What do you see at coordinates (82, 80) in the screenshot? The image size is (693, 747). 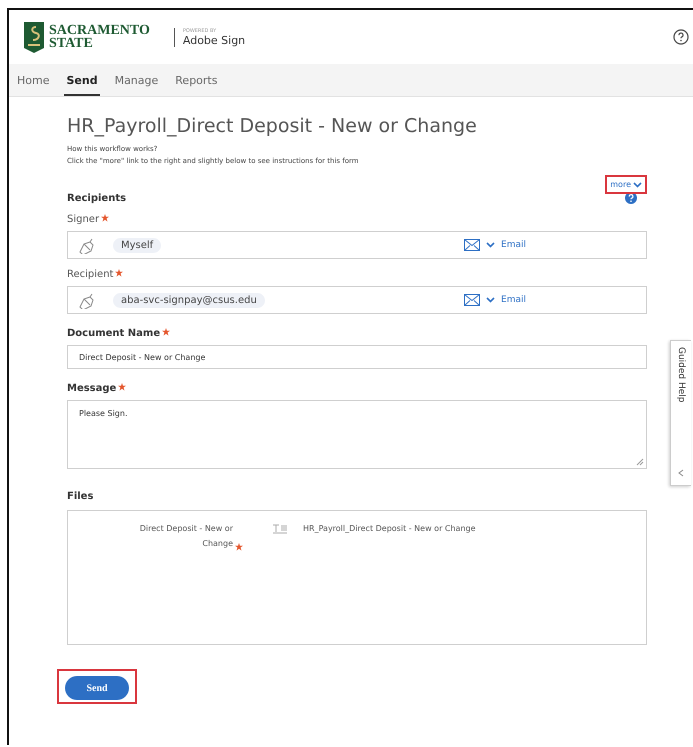 I see `nav-tab: Send` at bounding box center [82, 80].